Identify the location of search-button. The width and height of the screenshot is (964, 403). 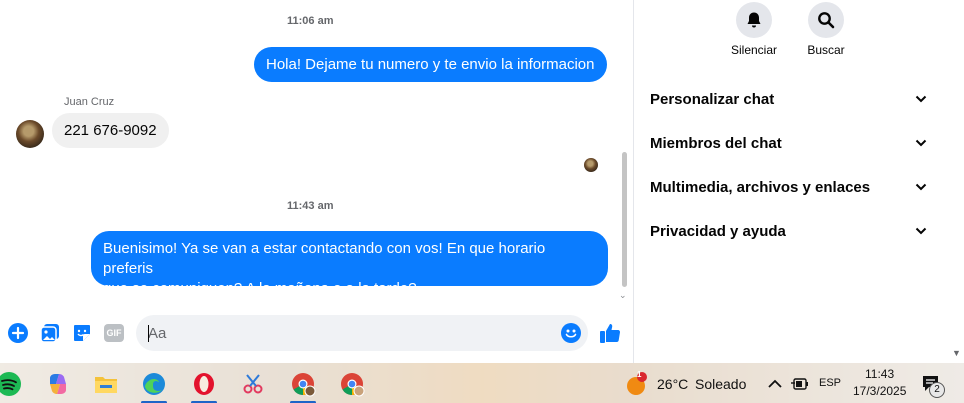
(826, 20).